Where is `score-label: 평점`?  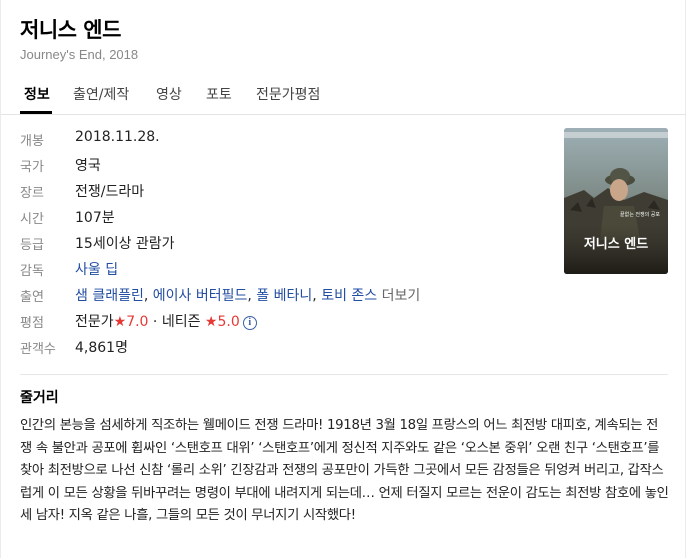 score-label: 평점 is located at coordinates (32, 323).